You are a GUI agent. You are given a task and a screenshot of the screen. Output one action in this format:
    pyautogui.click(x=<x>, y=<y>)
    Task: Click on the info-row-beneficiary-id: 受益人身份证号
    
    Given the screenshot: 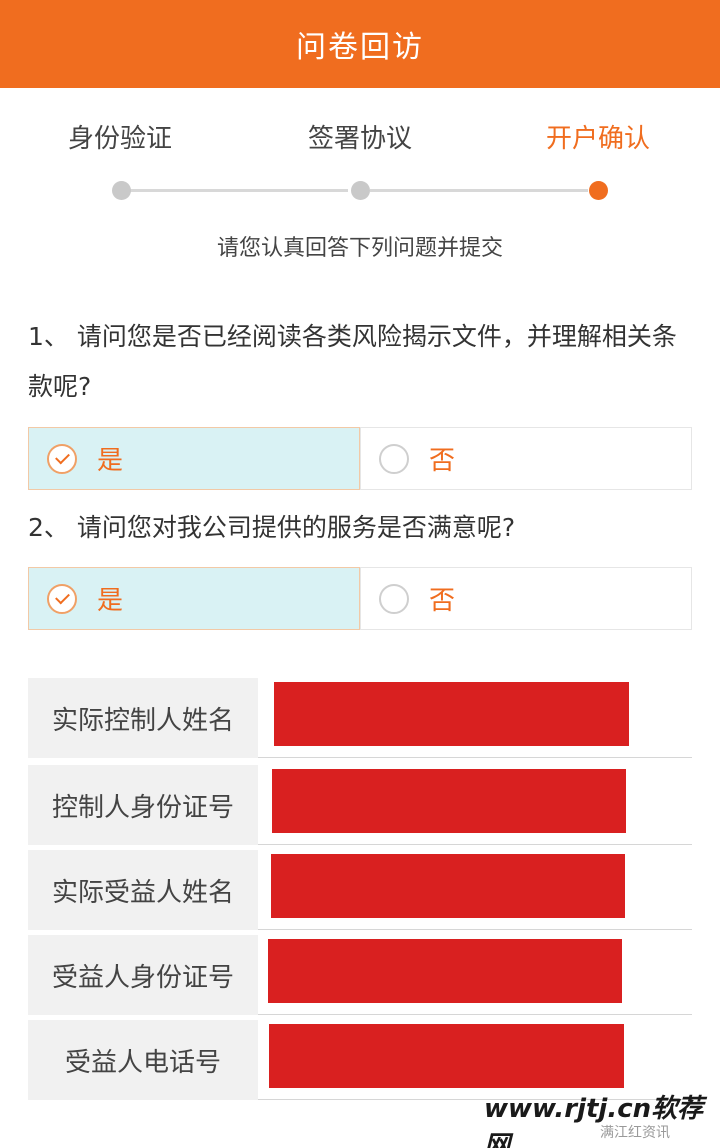 What is the action you would take?
    pyautogui.click(x=360, y=975)
    